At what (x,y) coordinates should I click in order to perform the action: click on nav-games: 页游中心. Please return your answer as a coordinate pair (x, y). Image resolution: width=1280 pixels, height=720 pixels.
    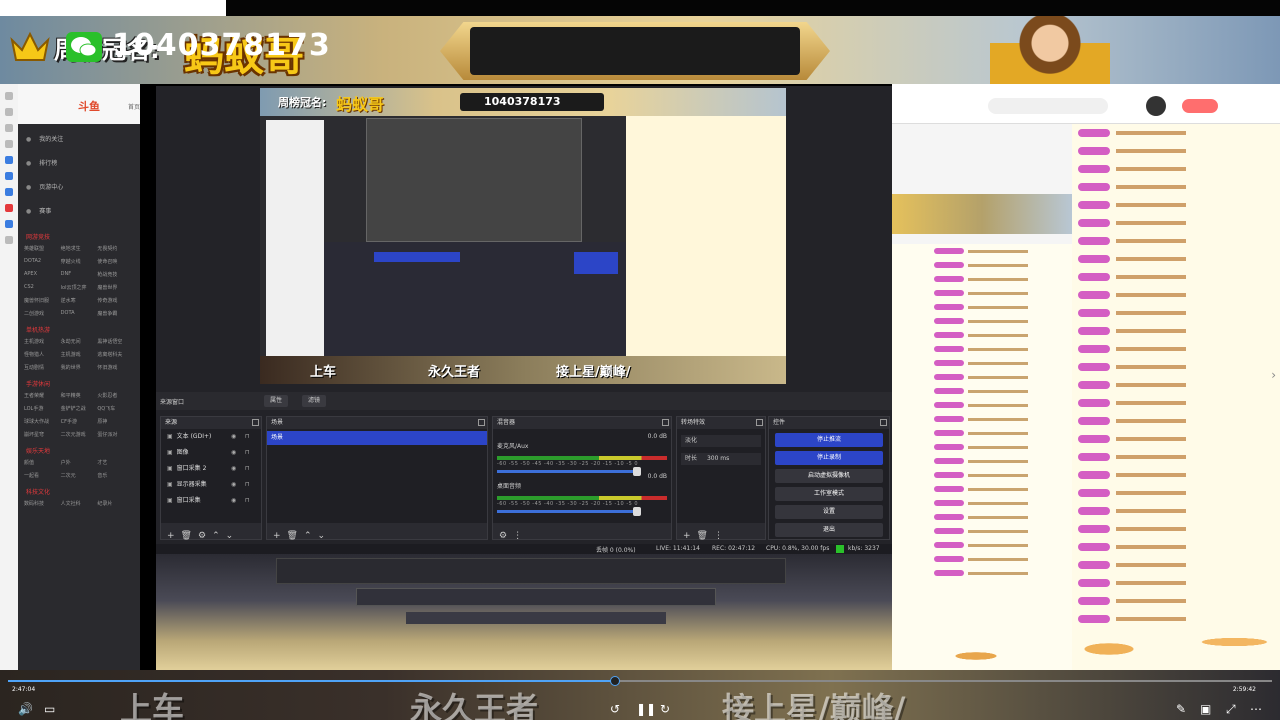
    Looking at the image, I should click on (83, 188).